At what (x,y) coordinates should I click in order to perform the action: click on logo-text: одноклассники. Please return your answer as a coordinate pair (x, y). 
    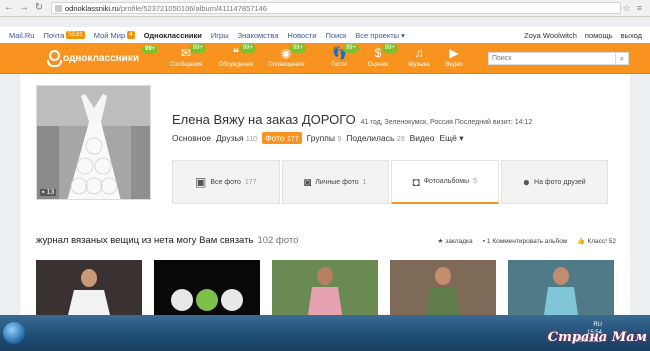
    Looking at the image, I should click on (101, 58).